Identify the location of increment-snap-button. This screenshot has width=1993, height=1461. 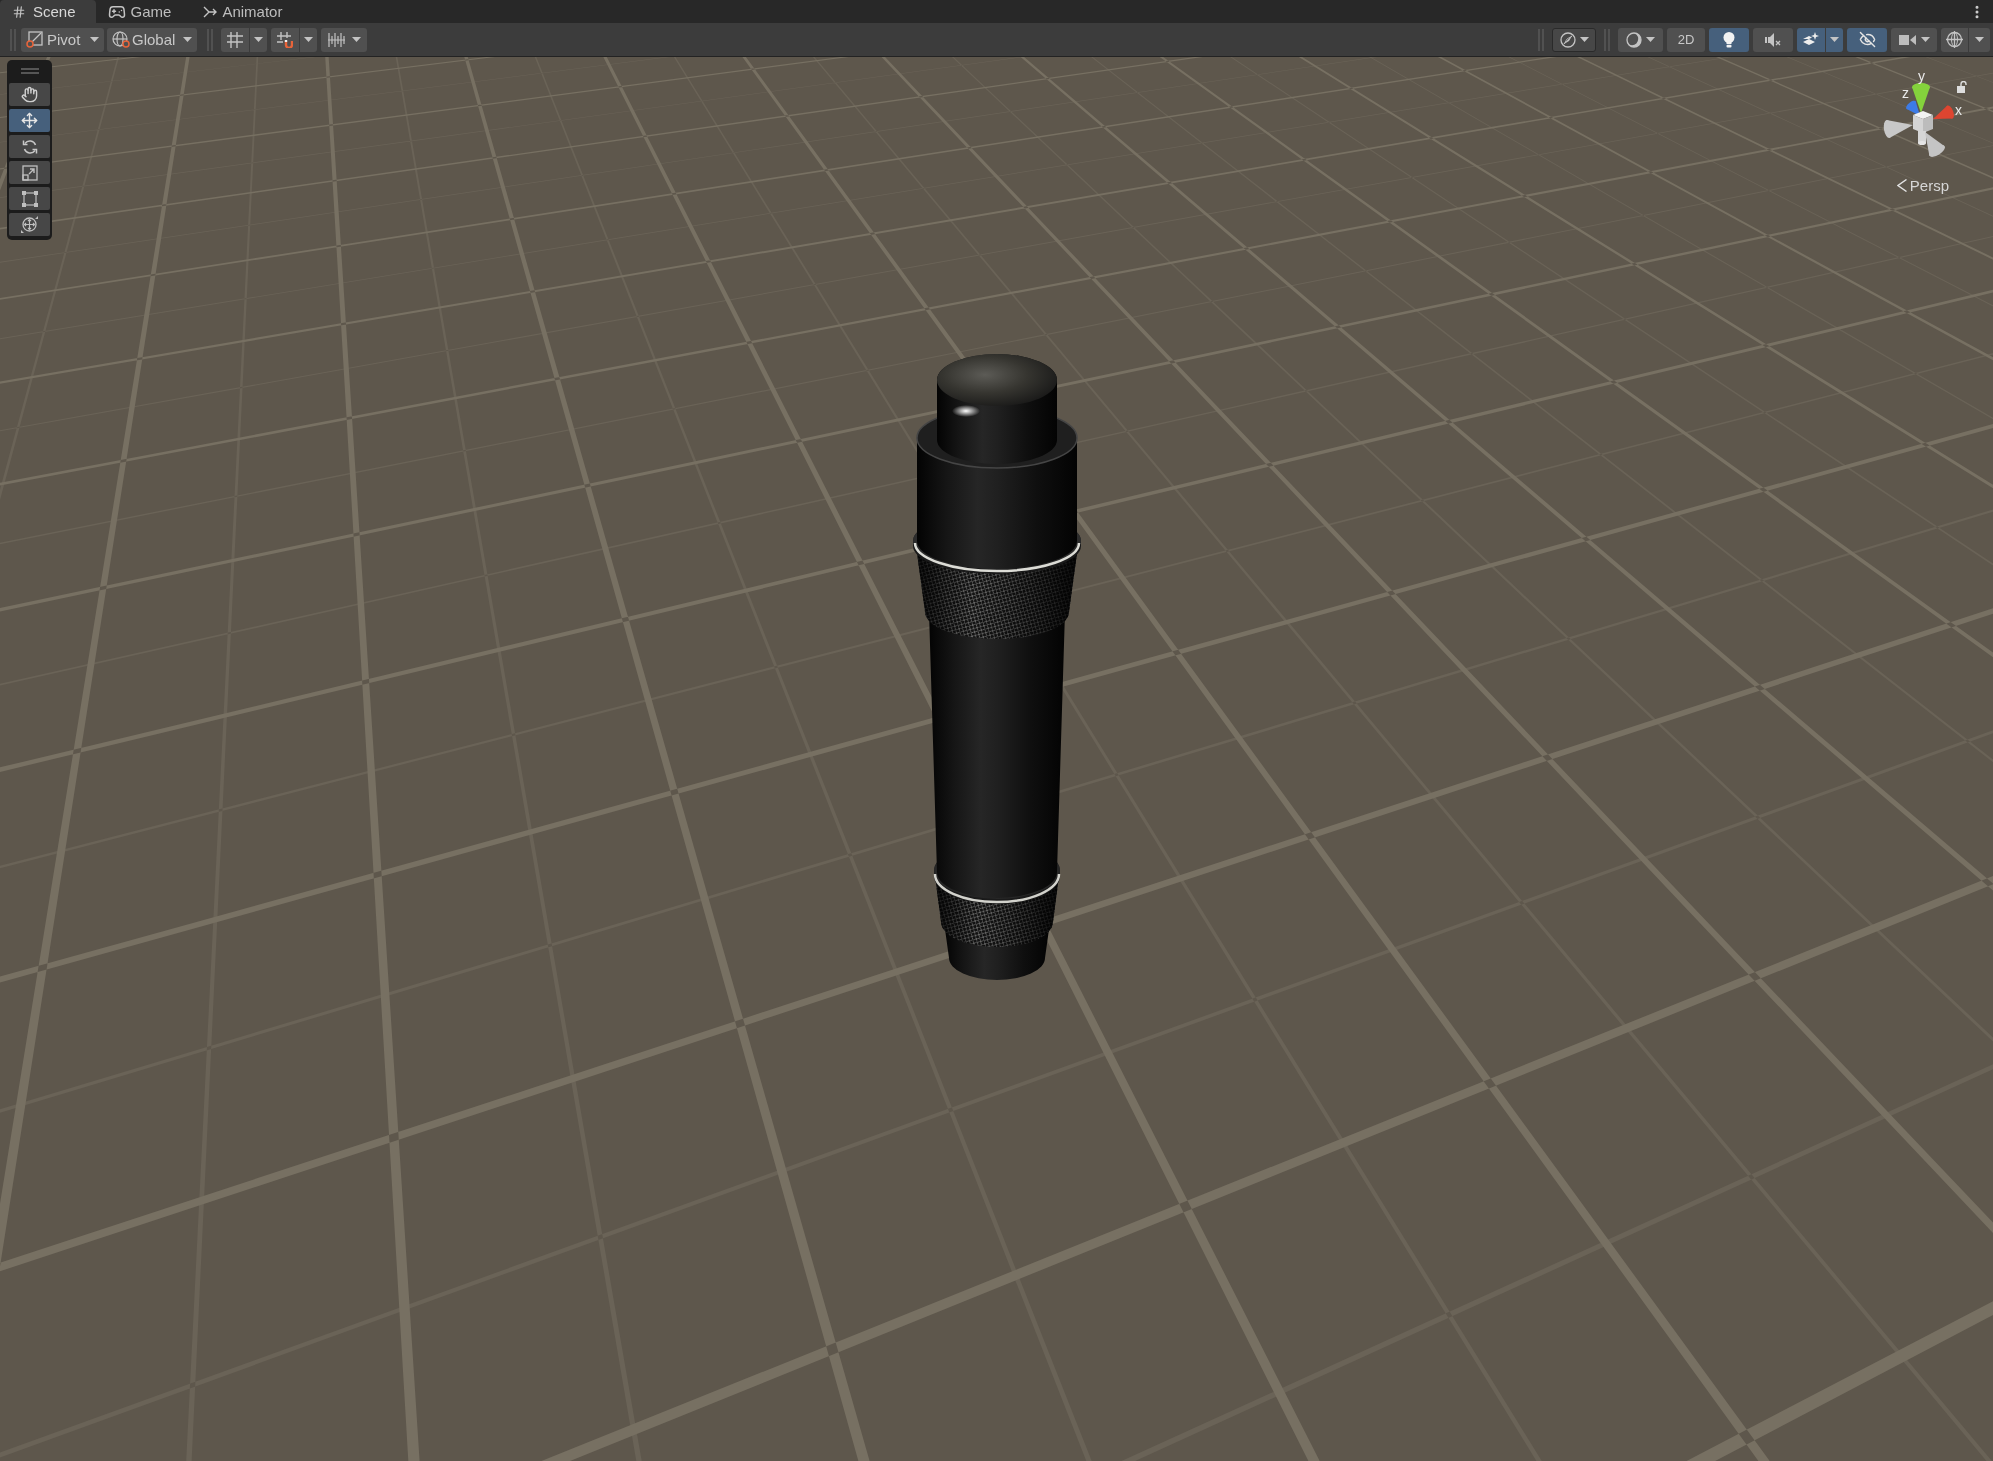
(285, 39).